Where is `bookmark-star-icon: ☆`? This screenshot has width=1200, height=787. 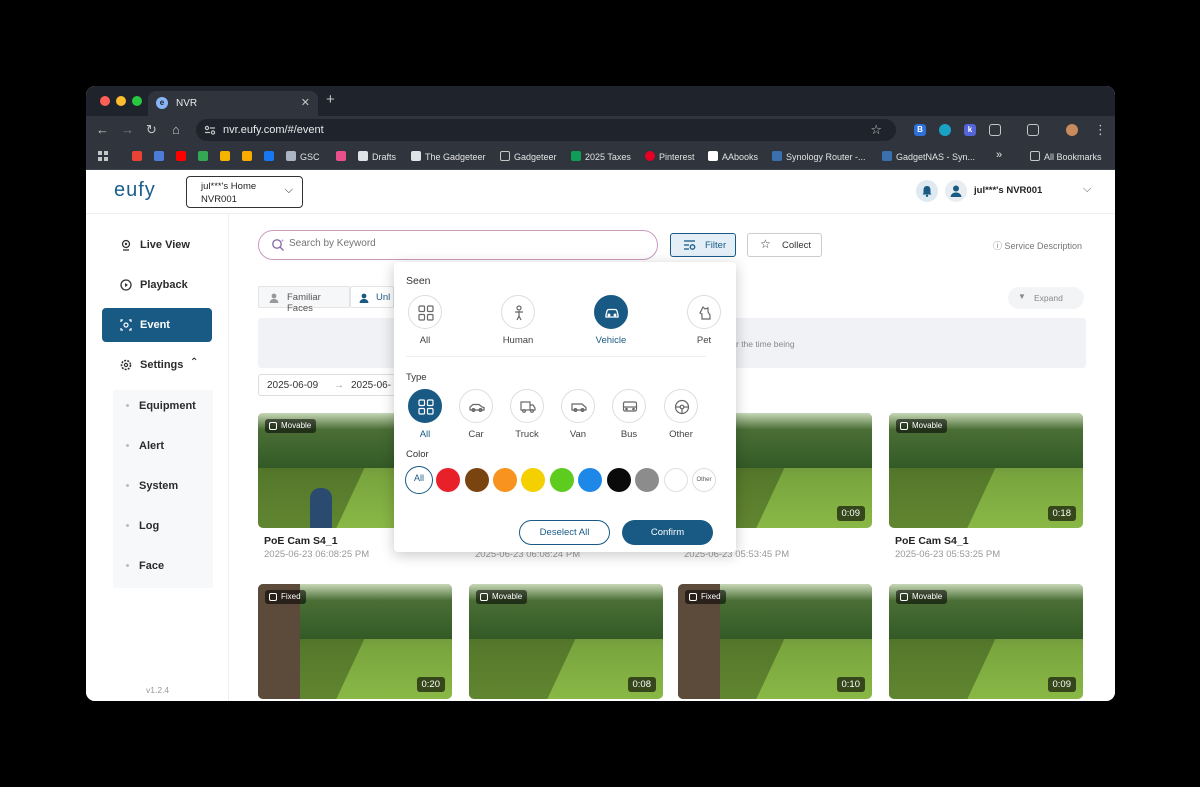 bookmark-star-icon: ☆ is located at coordinates (876, 130).